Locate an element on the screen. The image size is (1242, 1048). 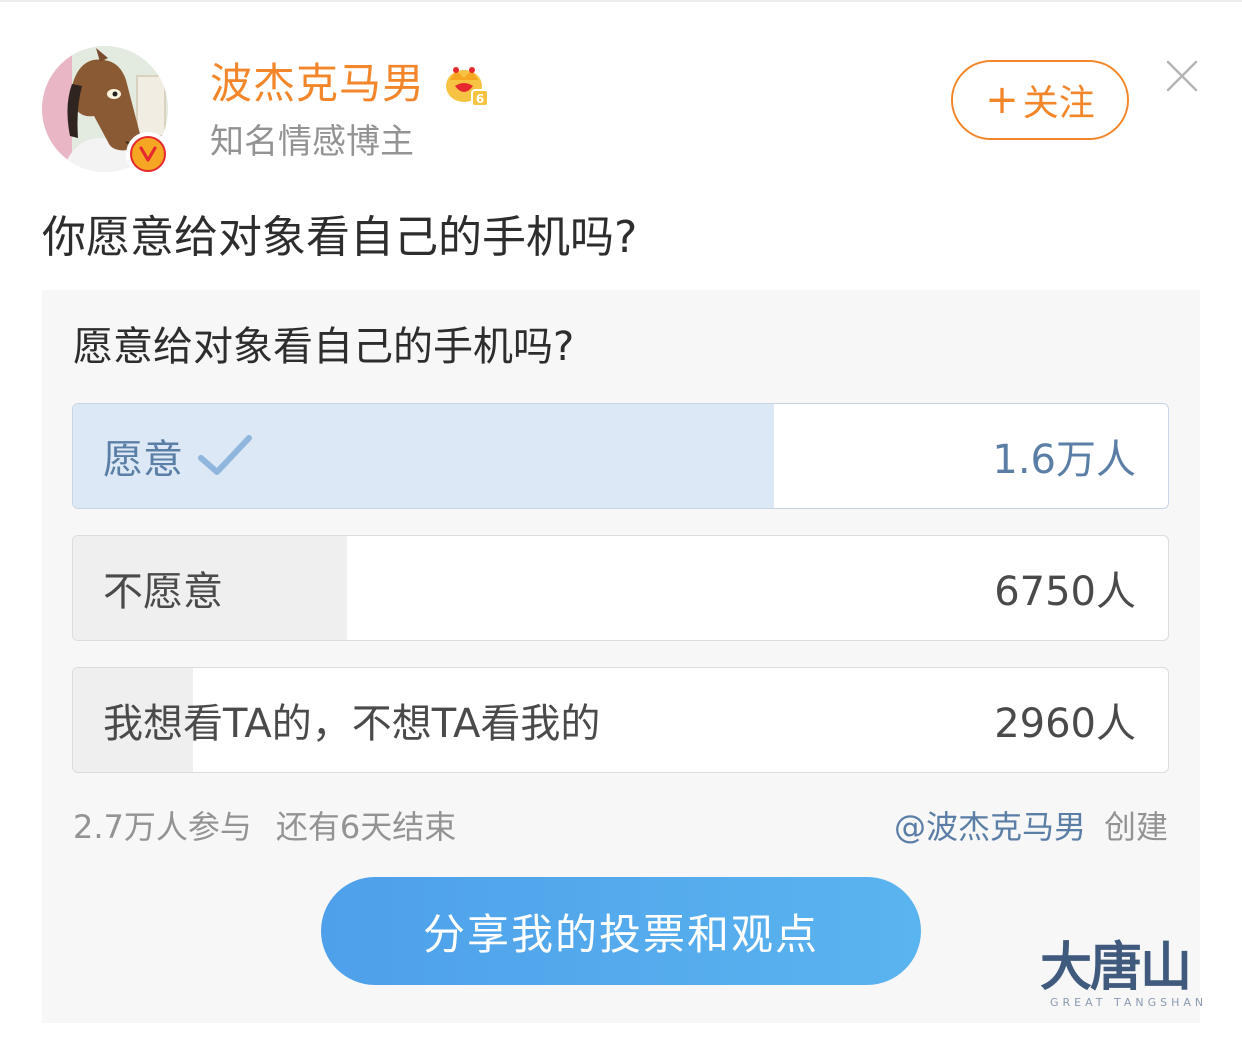
check-icon is located at coordinates (225, 455).